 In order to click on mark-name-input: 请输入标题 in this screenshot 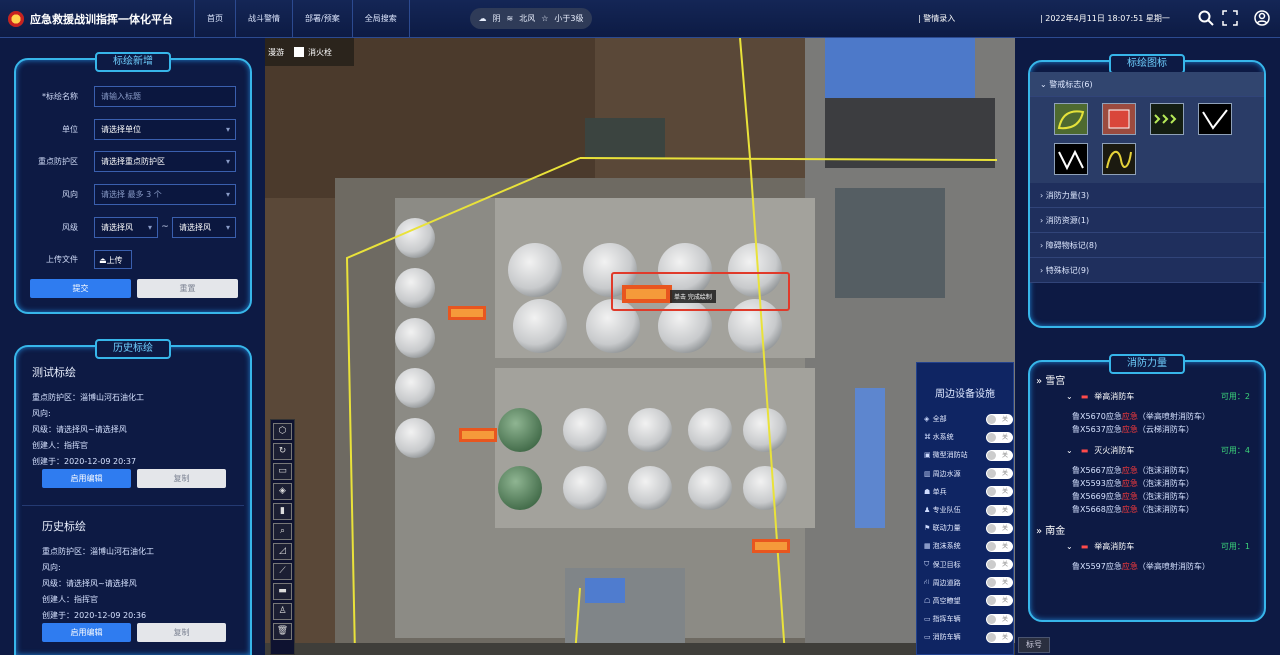, I will do `click(165, 96)`.